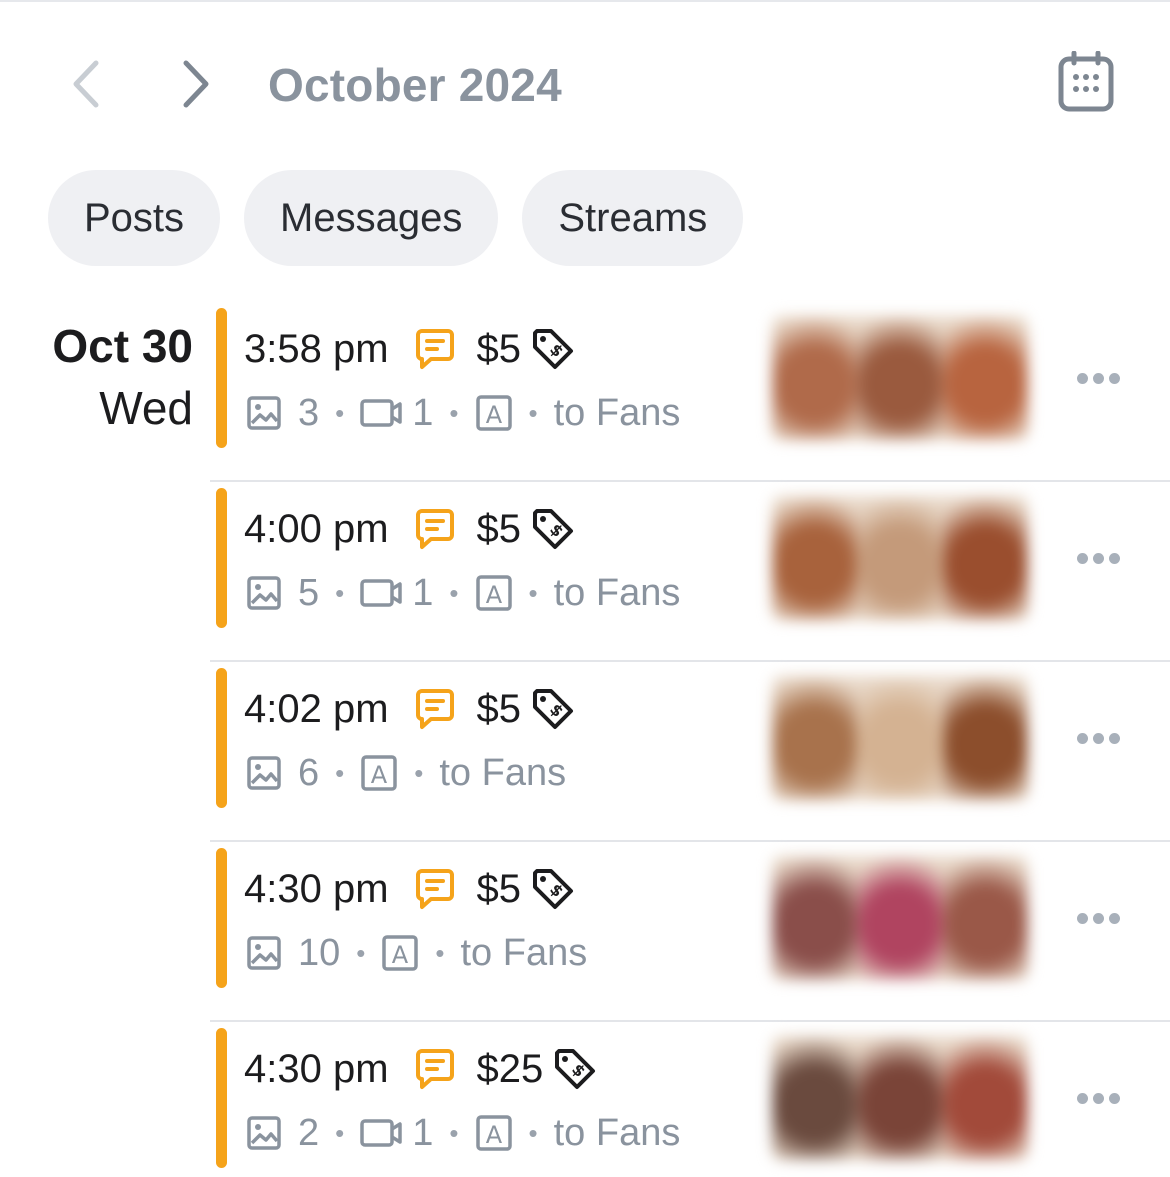 The image size is (1170, 1177). What do you see at coordinates (409, 529) in the screenshot?
I see `entry-header: 4:00 pm $5 $` at bounding box center [409, 529].